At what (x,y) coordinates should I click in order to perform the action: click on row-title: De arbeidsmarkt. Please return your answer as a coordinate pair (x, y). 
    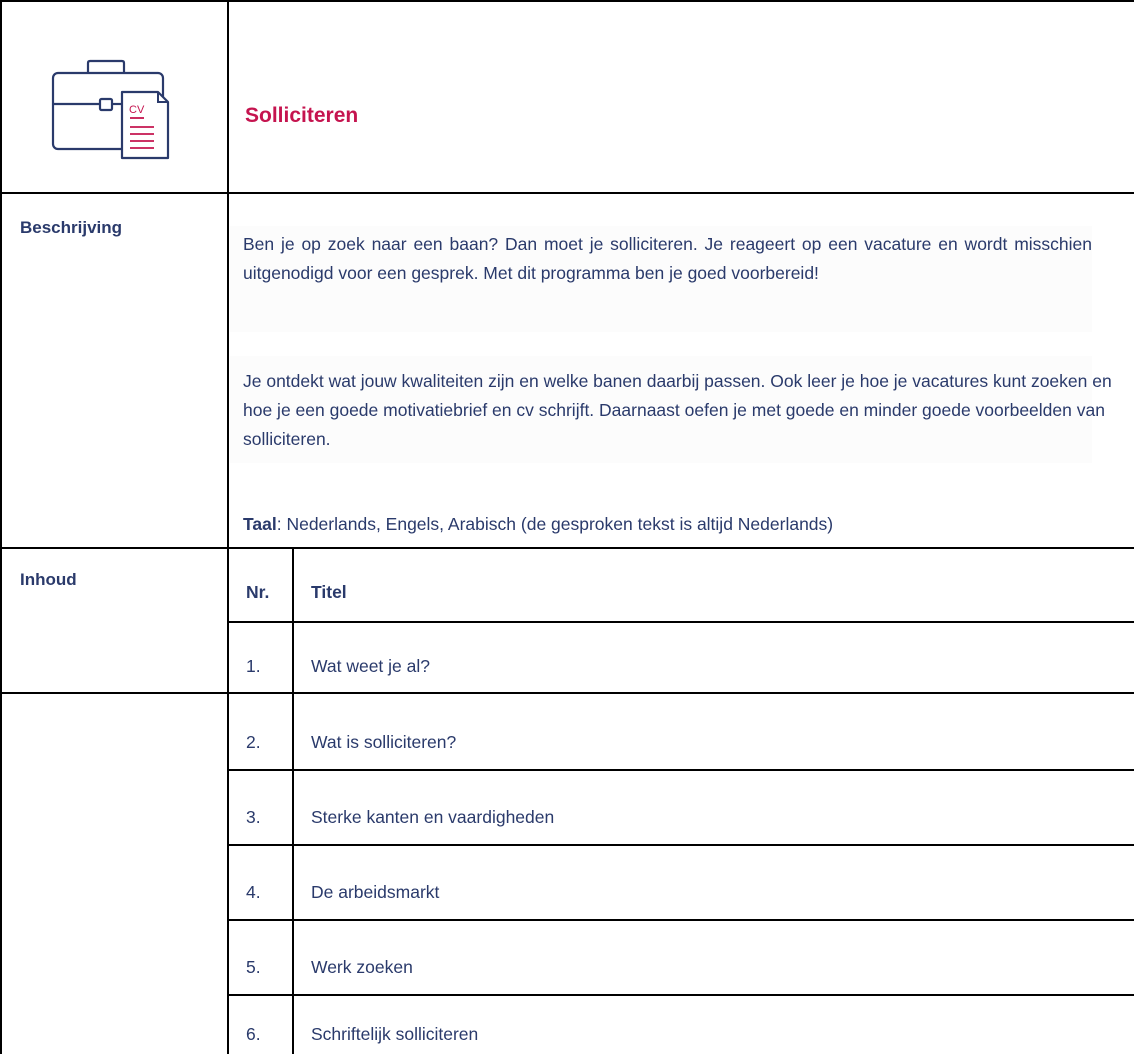
    Looking at the image, I should click on (375, 892).